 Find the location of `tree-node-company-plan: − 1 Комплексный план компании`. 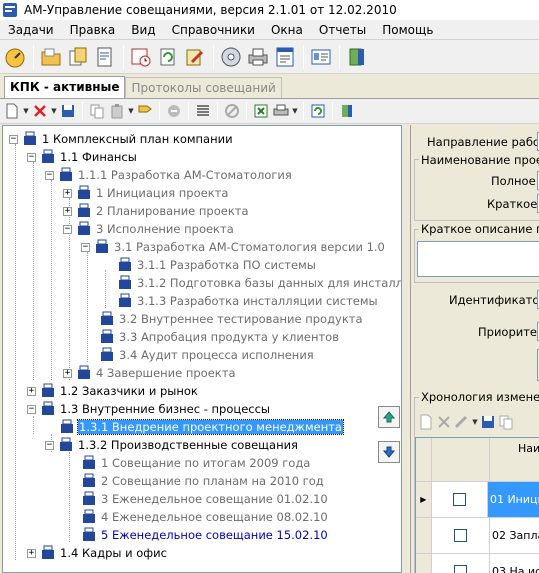

tree-node-company-plan: − 1 Комплексный план компании is located at coordinates (121, 139).